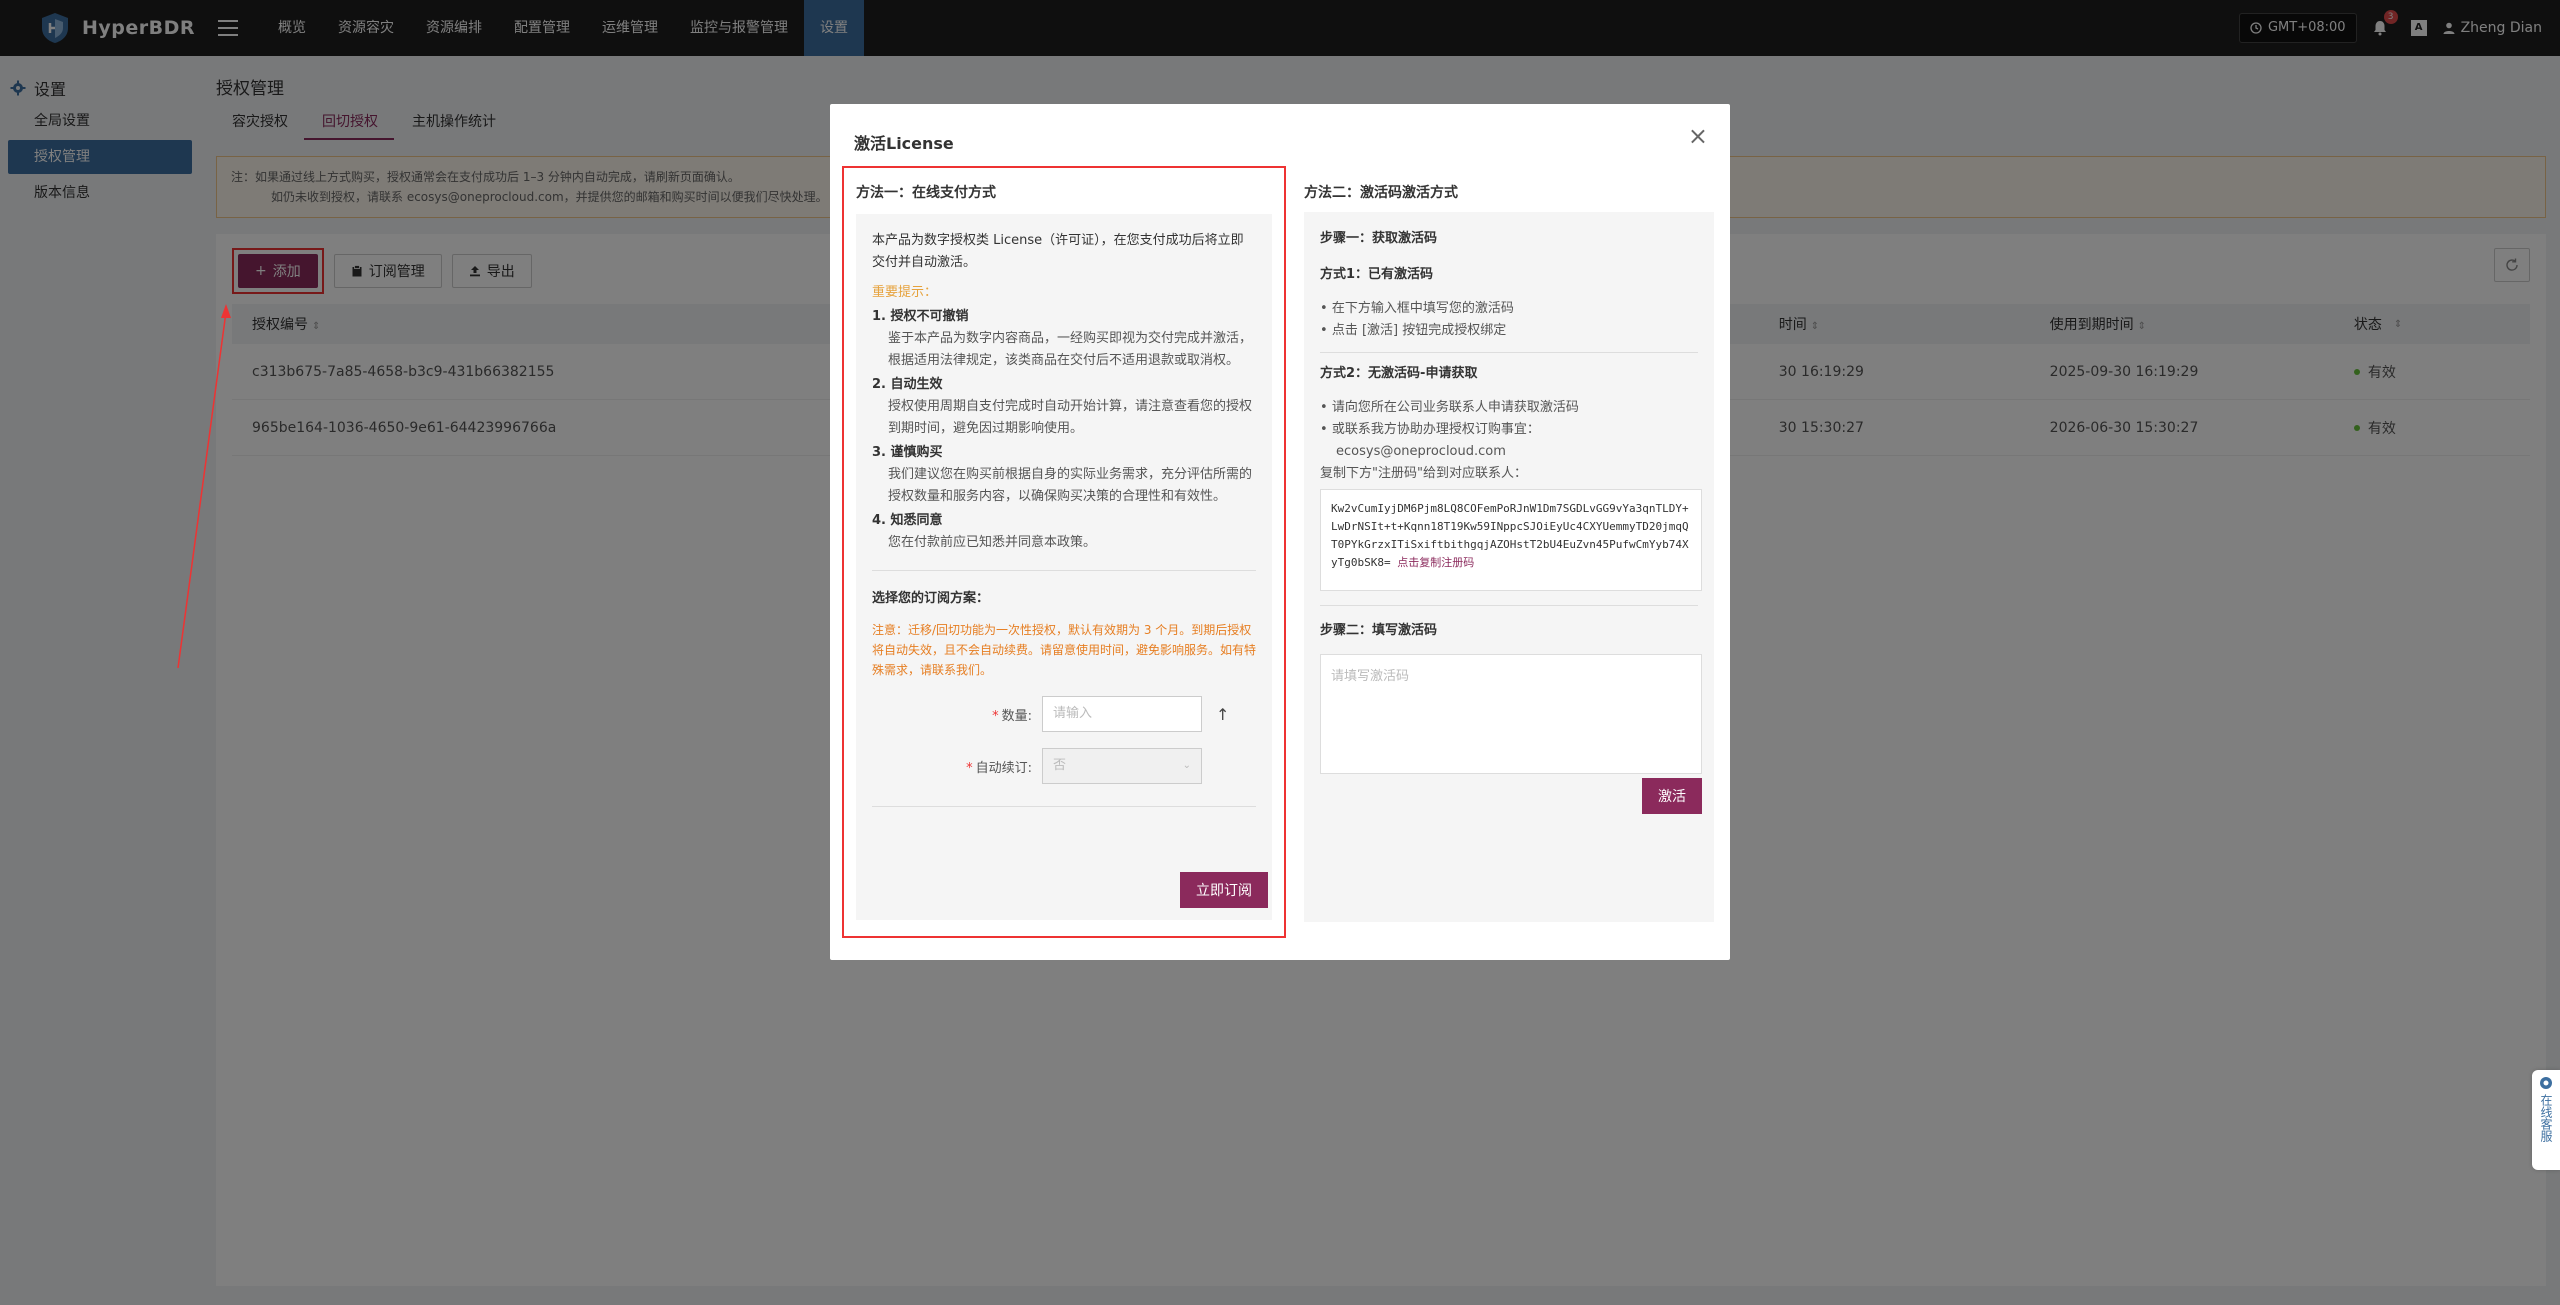 The height and width of the screenshot is (1305, 2560). I want to click on online-support-widget: 在线客服, so click(2546, 1120).